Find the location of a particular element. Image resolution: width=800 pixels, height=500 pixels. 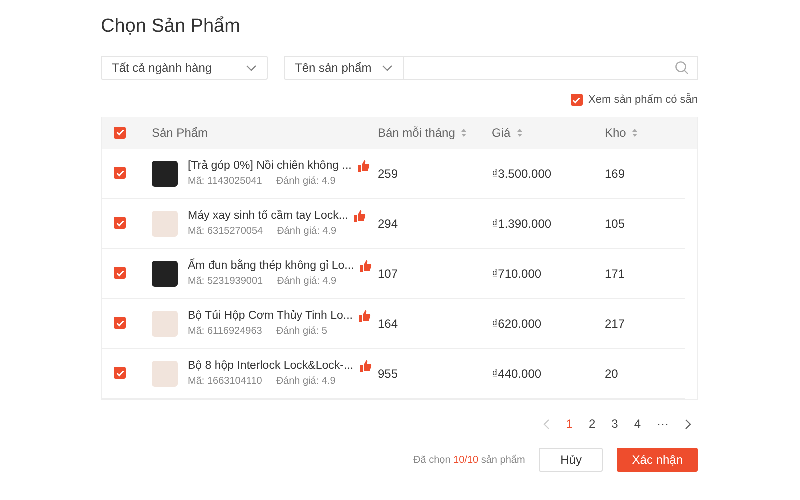

product-code: Mã: 6116924963 is located at coordinates (225, 331).